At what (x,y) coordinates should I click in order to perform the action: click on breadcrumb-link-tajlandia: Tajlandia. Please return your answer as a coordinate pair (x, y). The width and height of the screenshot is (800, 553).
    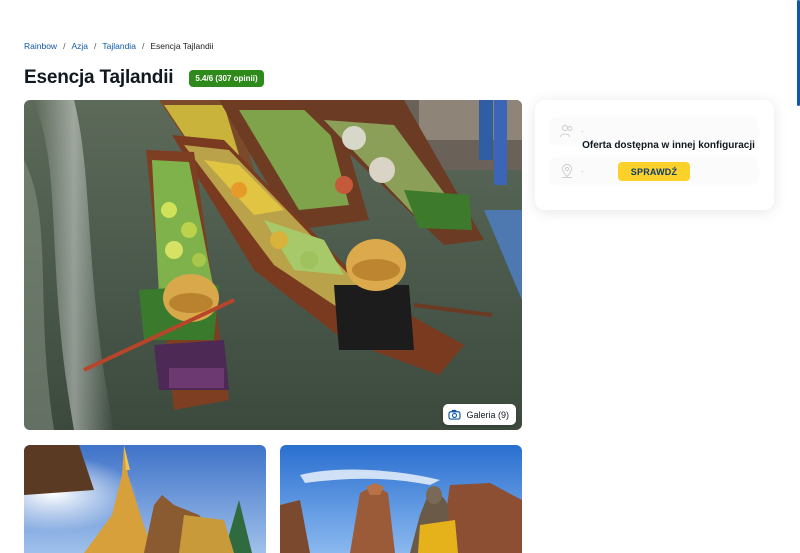
    Looking at the image, I should click on (119, 46).